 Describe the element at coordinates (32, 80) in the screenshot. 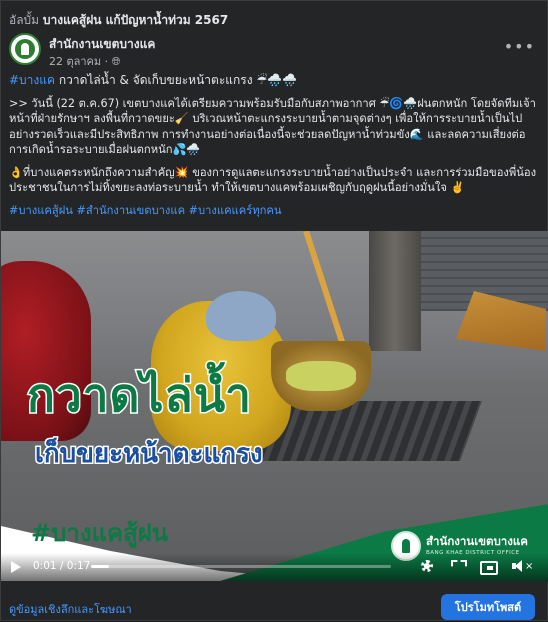

I see `hashtag-bangkhae: #บางแค` at that location.